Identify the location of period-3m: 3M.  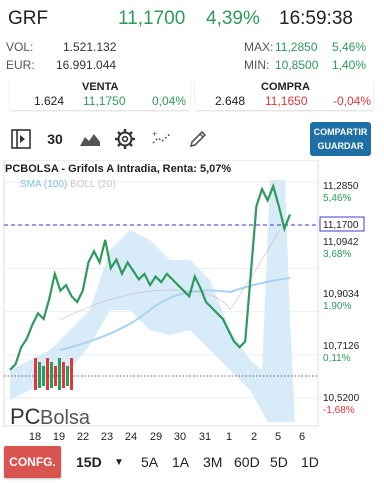
(212, 462).